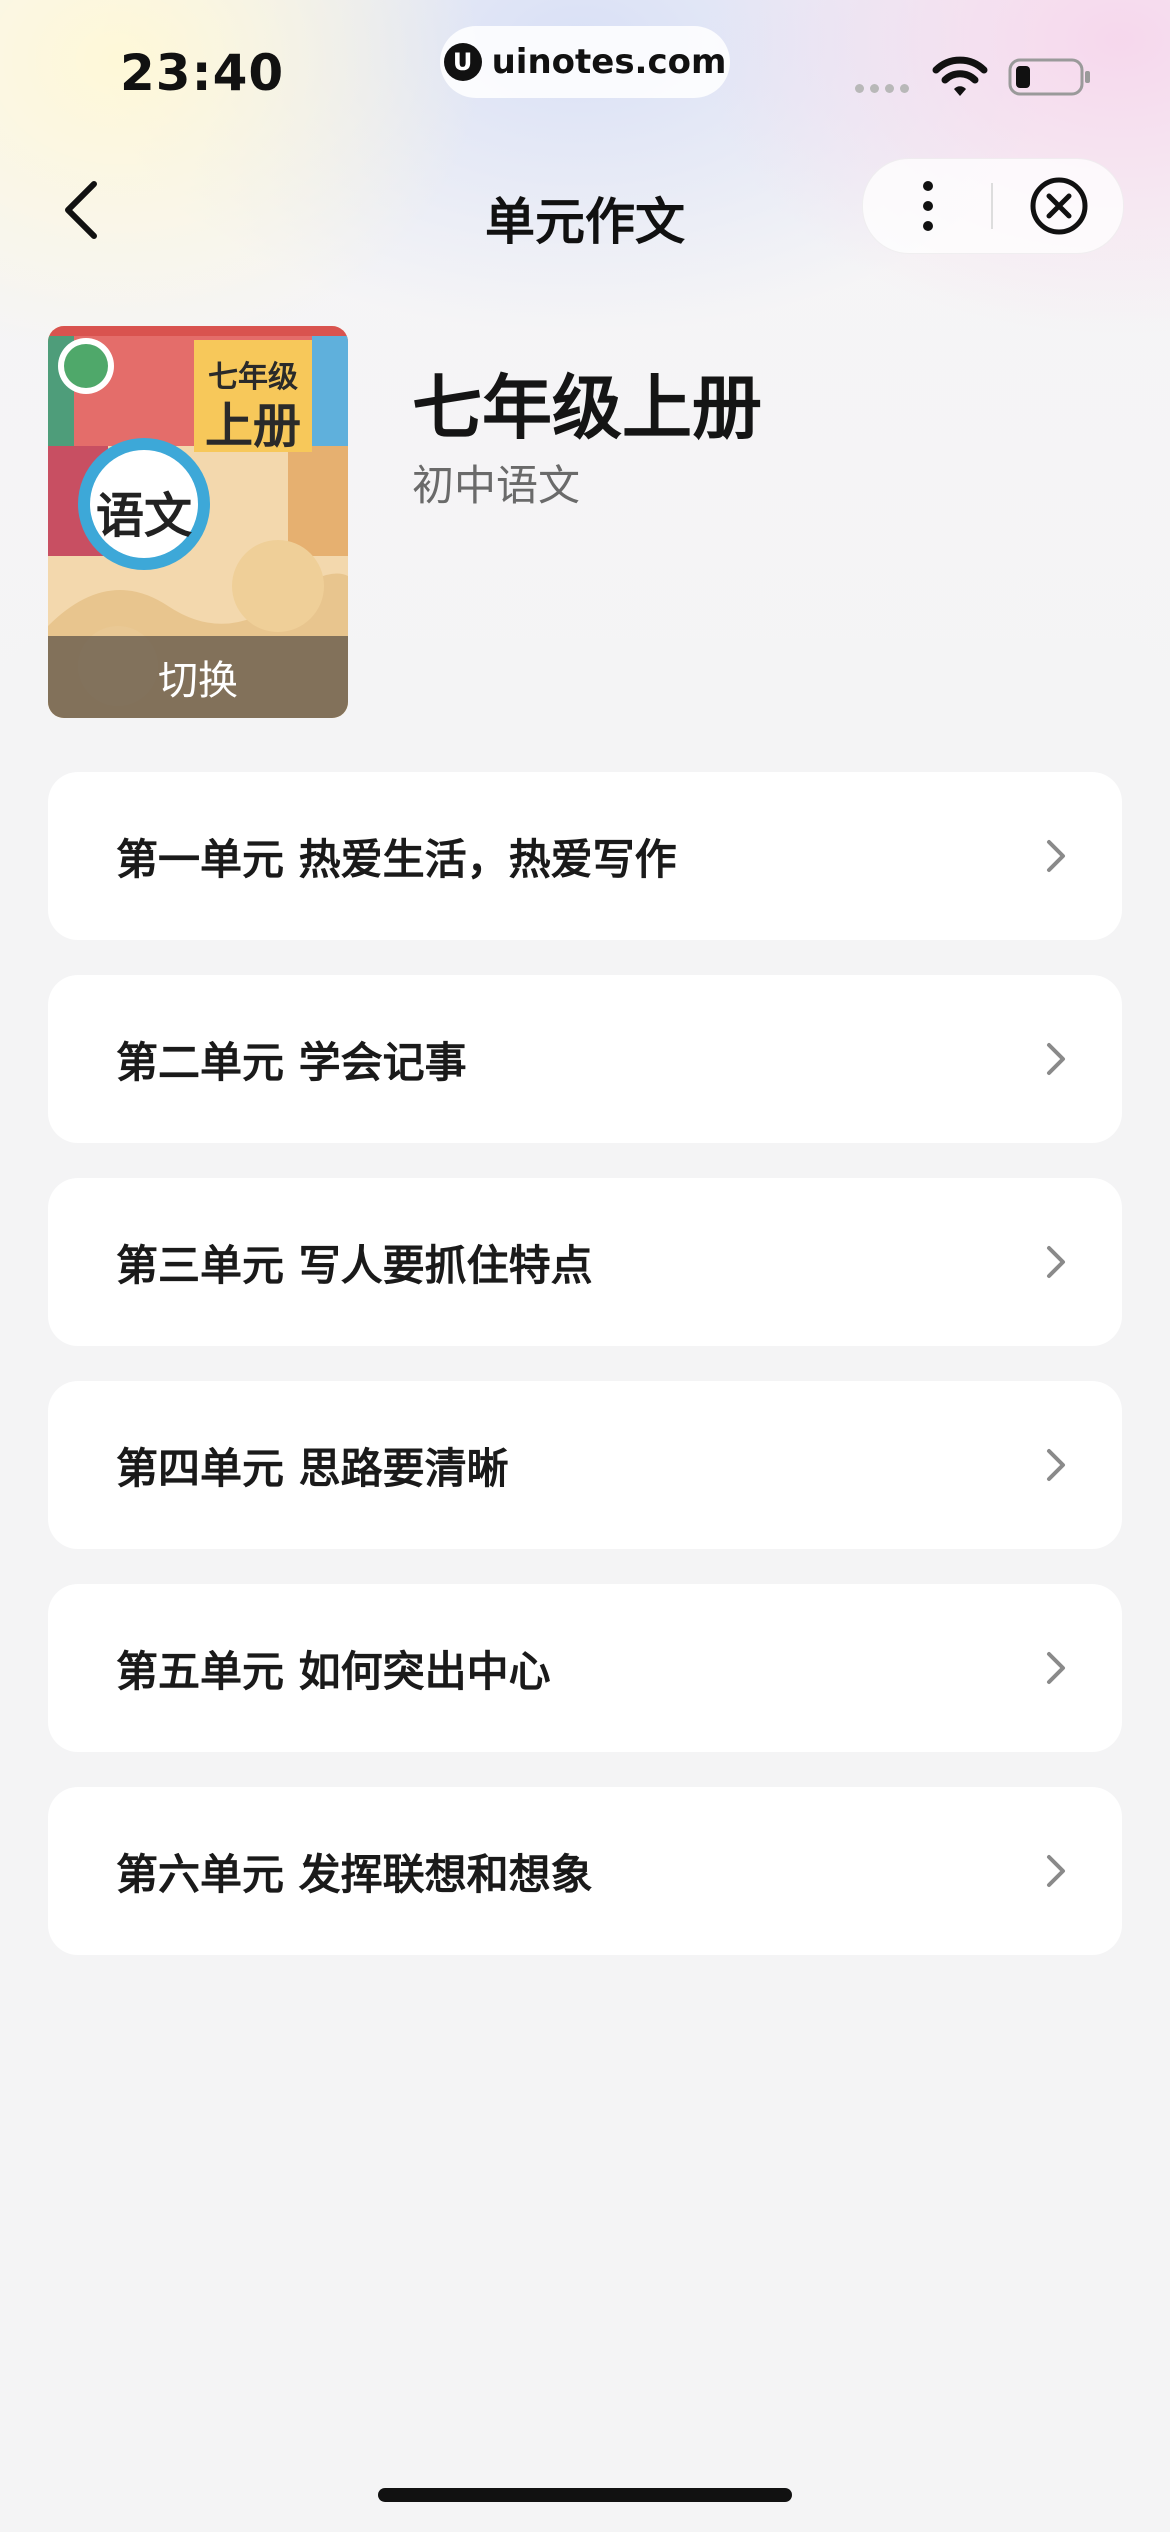  What do you see at coordinates (585, 1668) in the screenshot?
I see `unit-item-5: 第五单元 如何突出中心` at bounding box center [585, 1668].